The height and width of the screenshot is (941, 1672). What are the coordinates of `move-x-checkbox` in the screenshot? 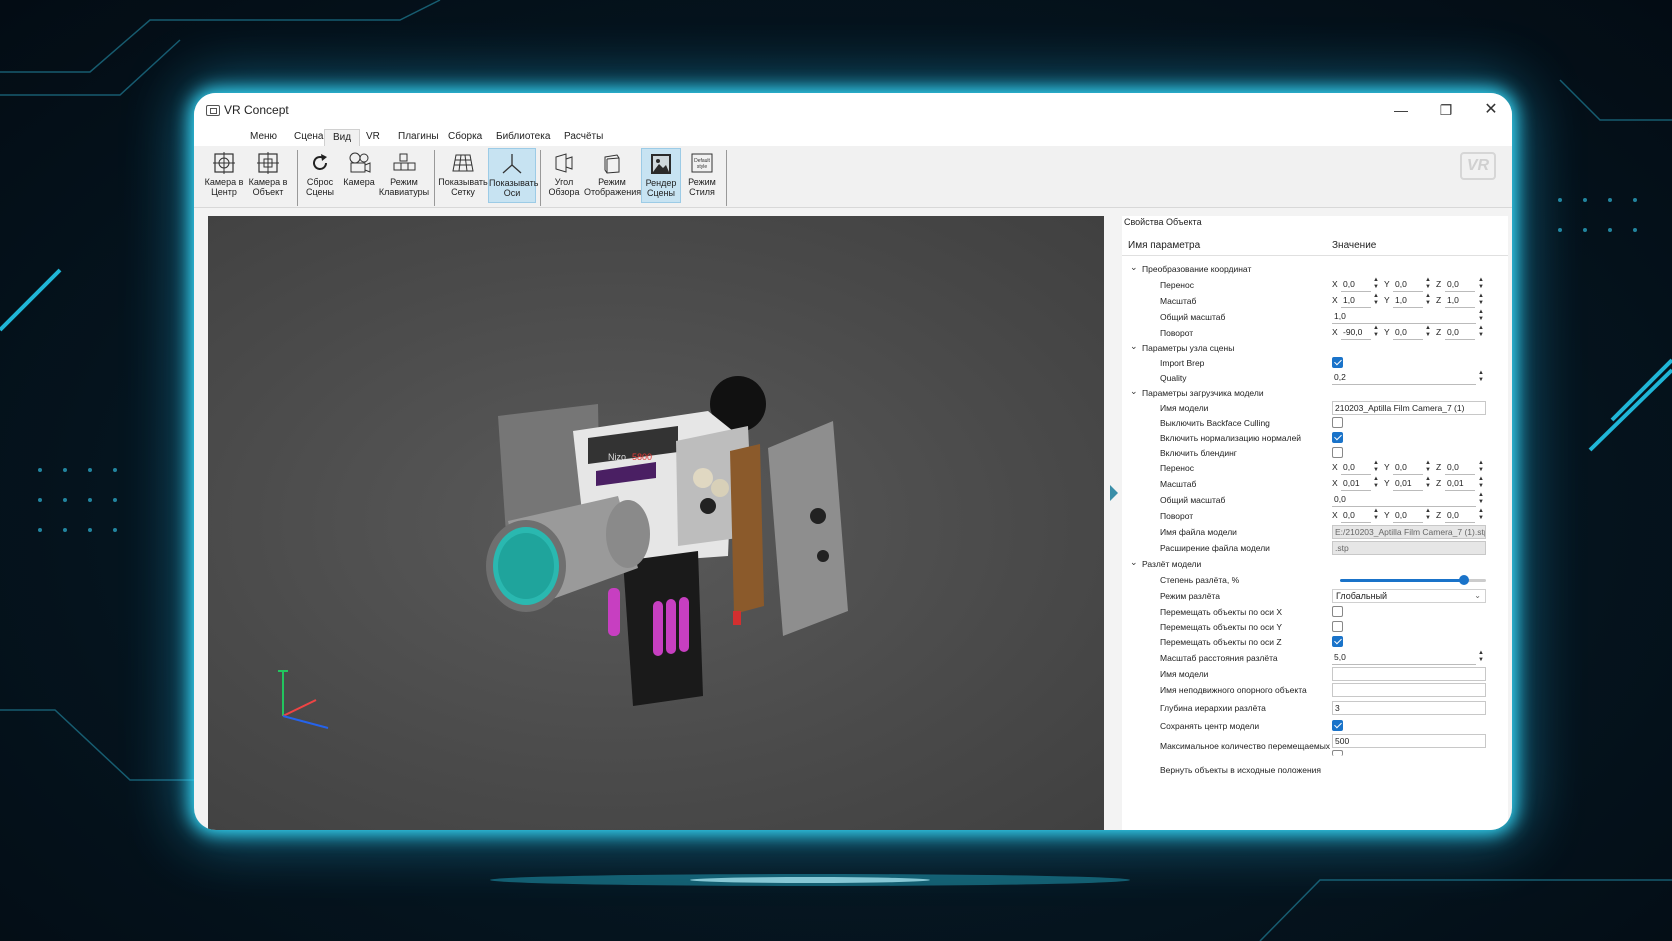 It's located at (1337, 611).